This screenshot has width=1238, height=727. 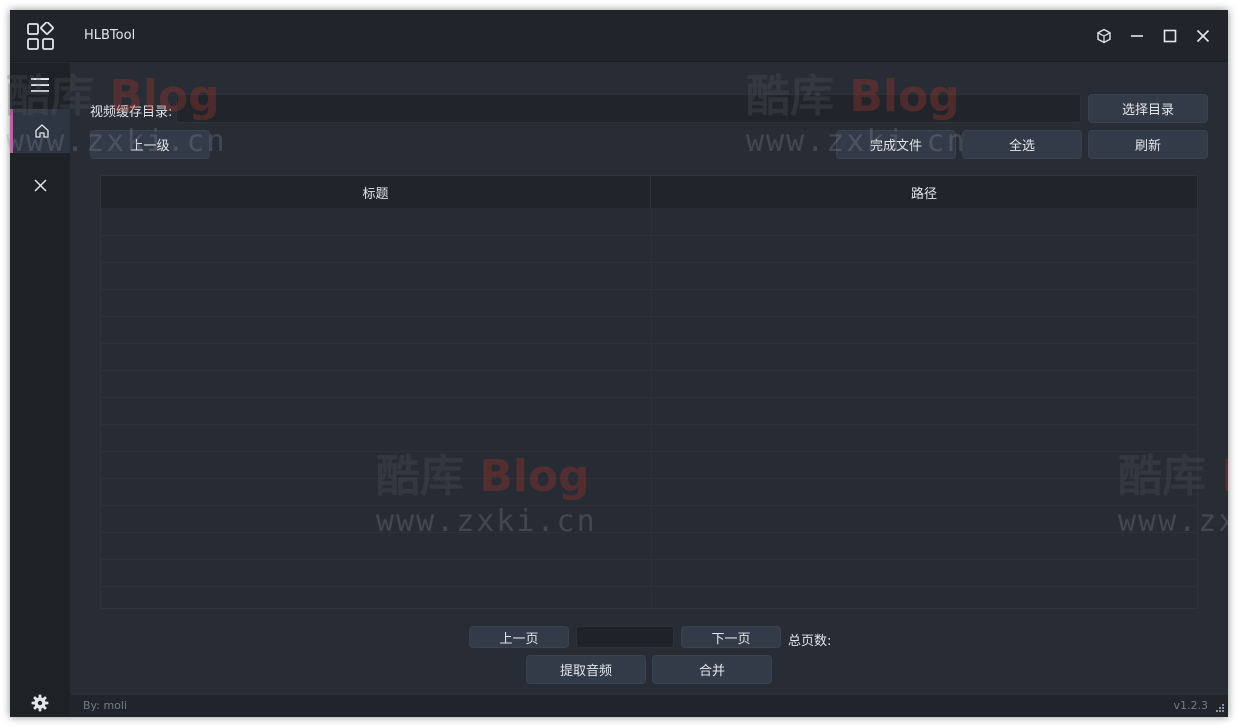 I want to click on refresh-button: 刷新, so click(x=1148, y=144).